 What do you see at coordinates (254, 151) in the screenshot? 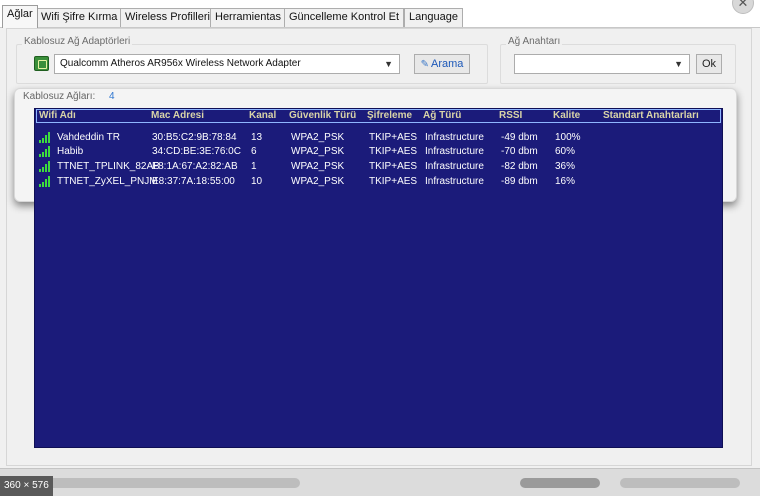
I see `row-channel: 6` at bounding box center [254, 151].